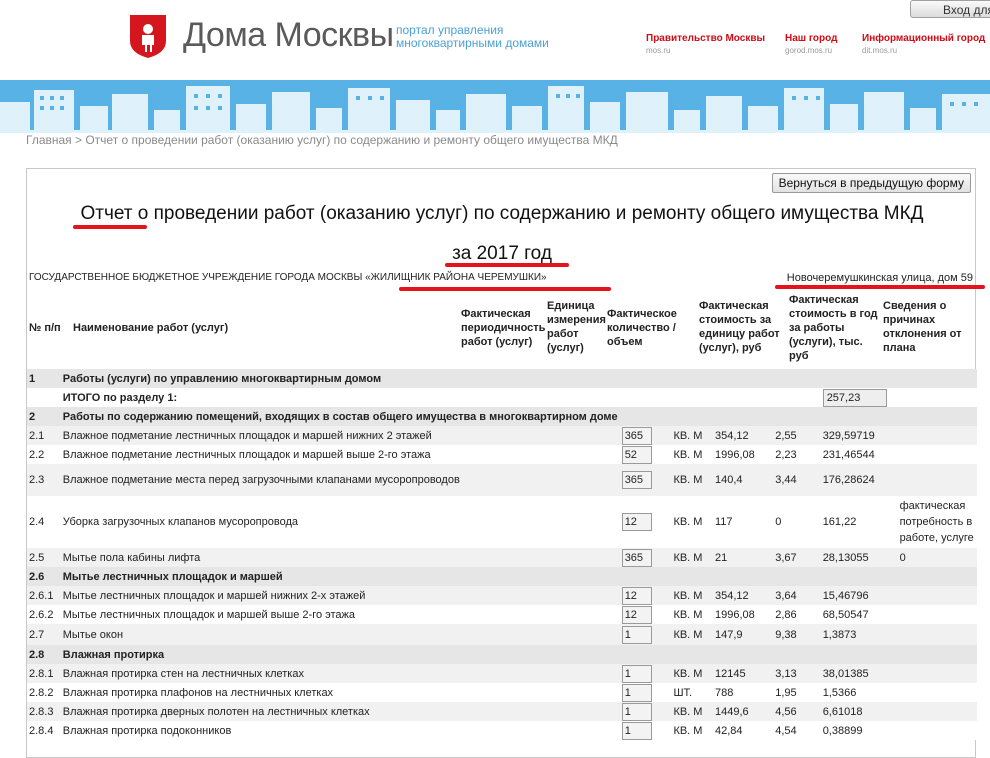  What do you see at coordinates (44, 378) in the screenshot?
I see `cell-num: 1` at bounding box center [44, 378].